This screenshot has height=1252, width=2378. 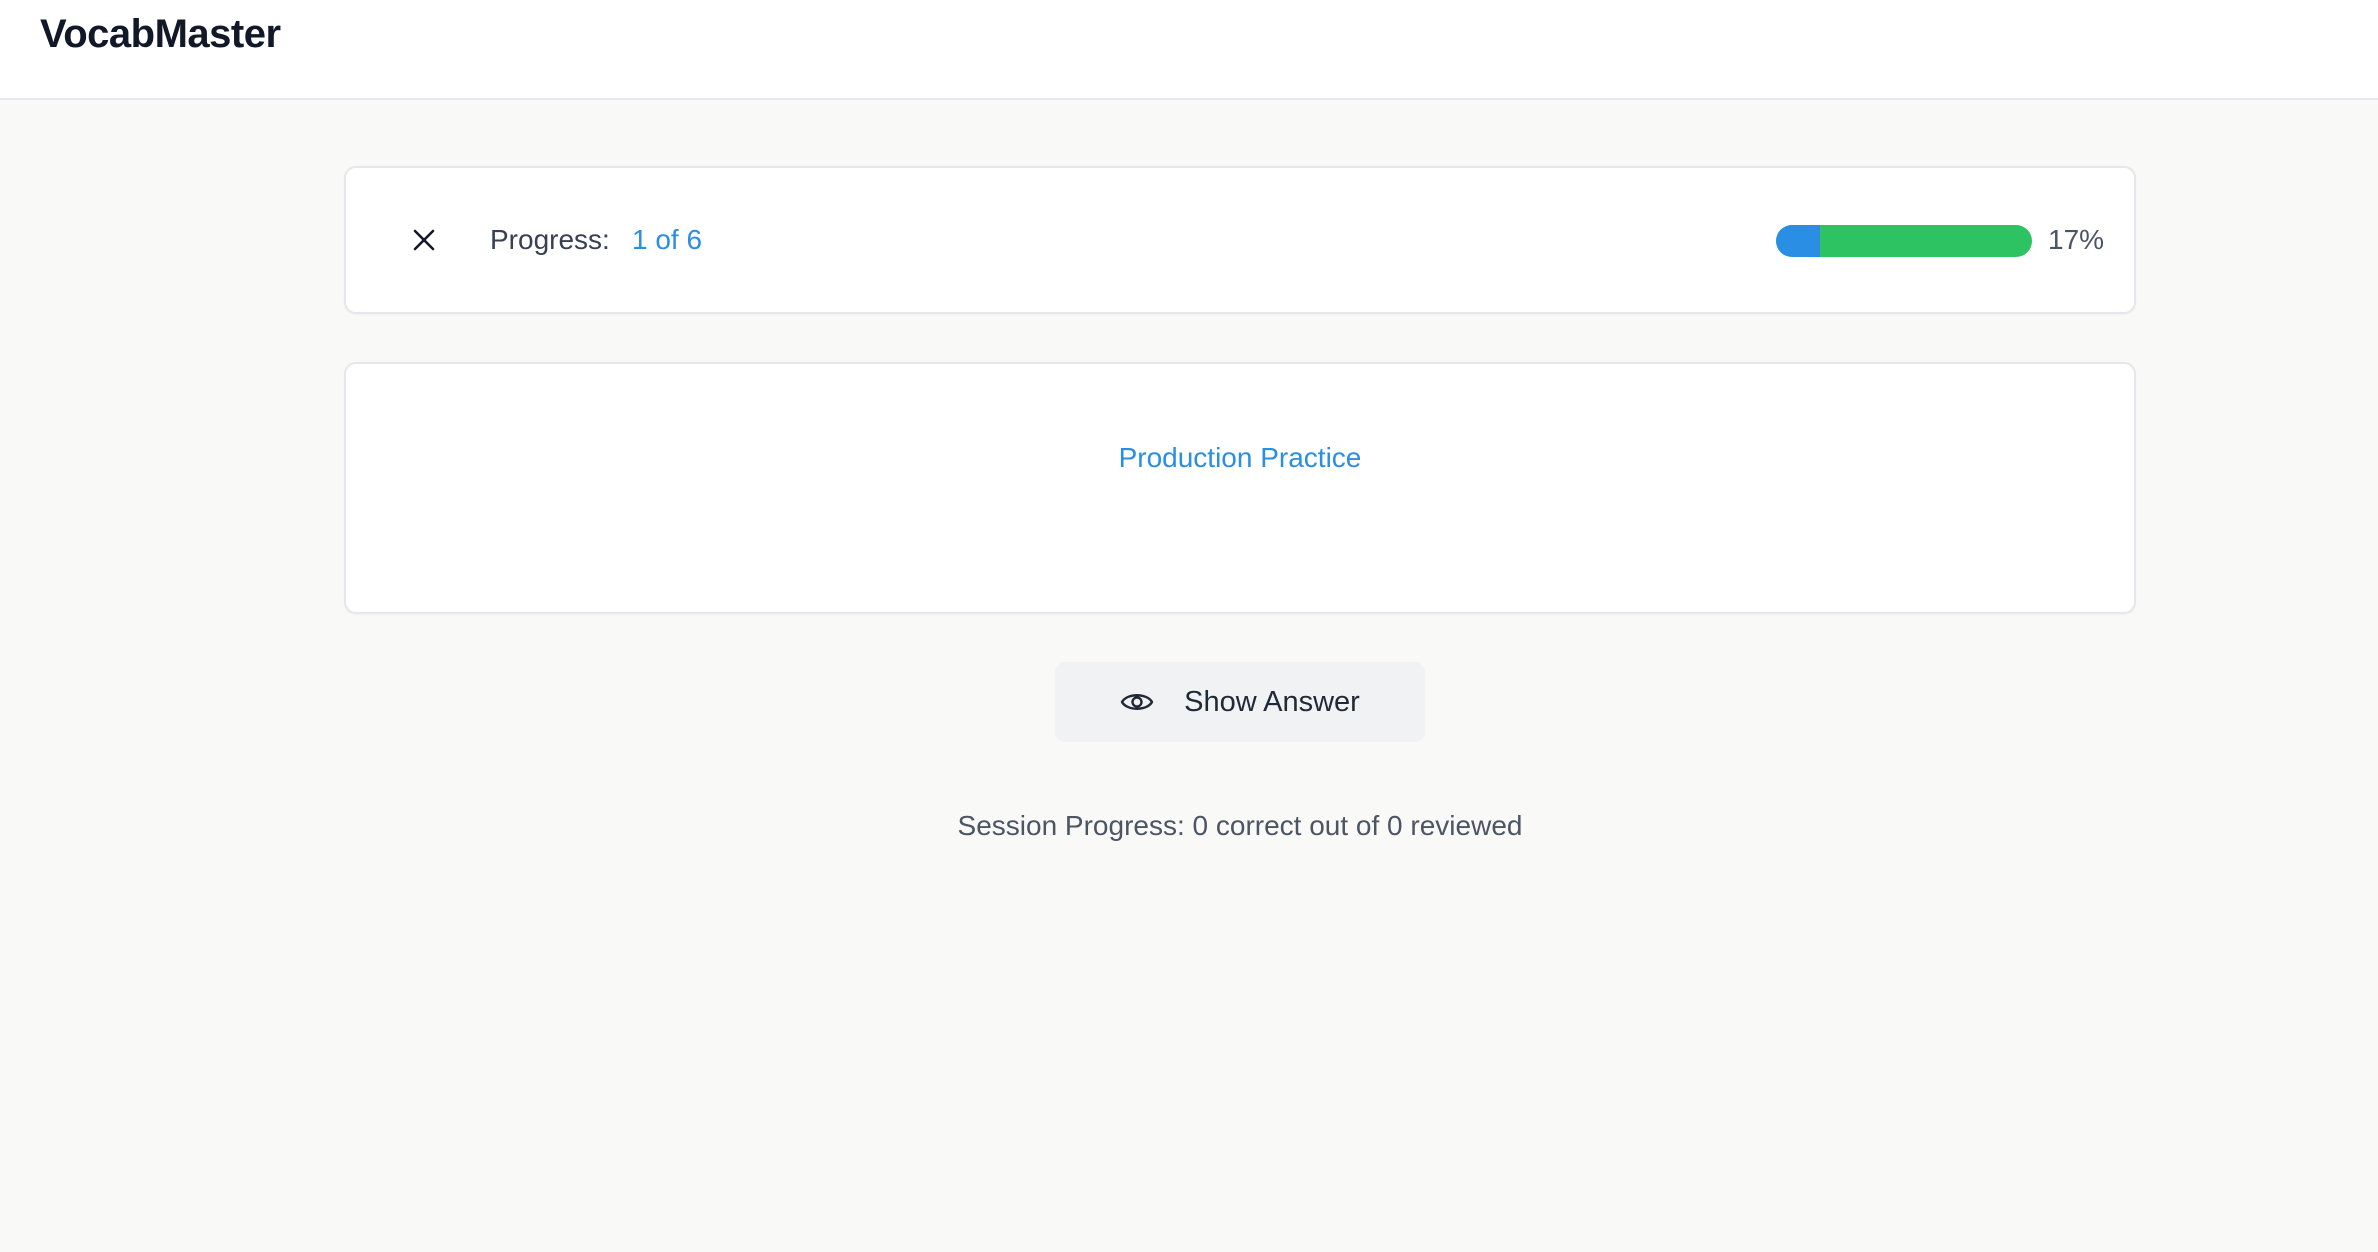 I want to click on progress-bar-fill, so click(x=1798, y=241).